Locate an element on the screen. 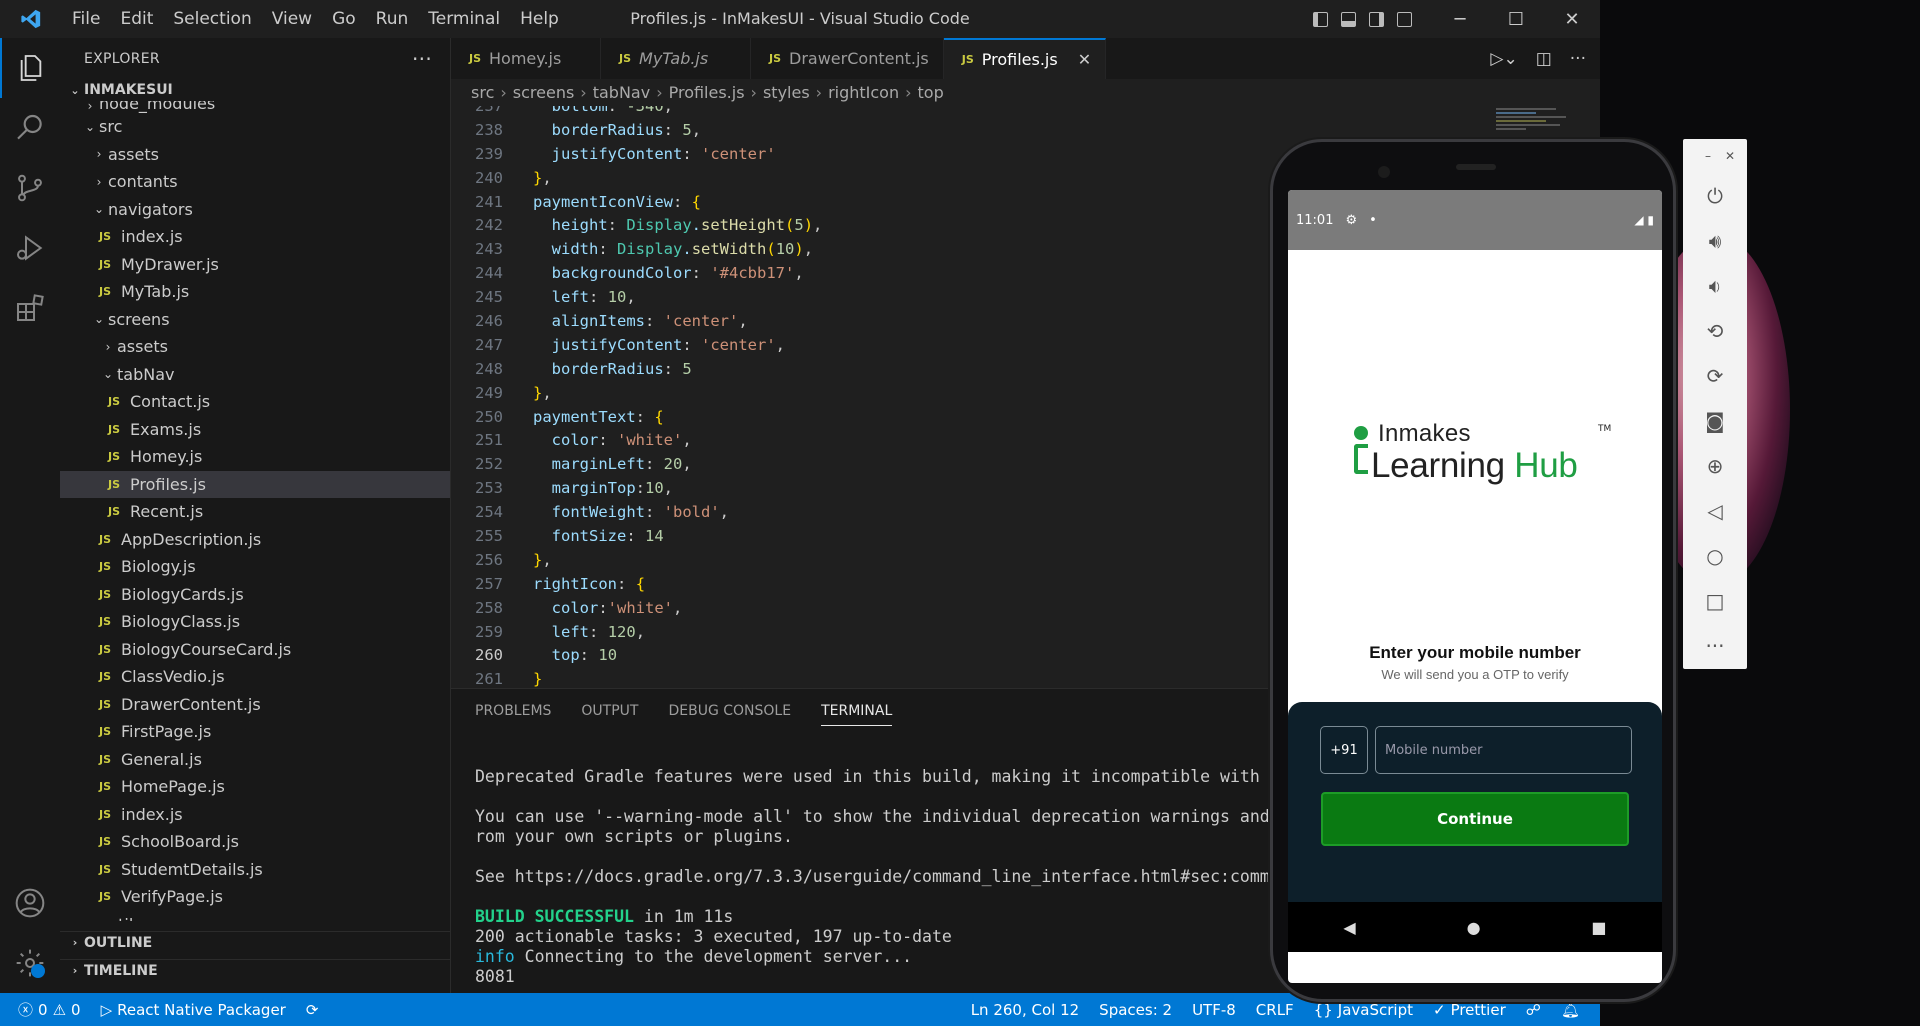 The height and width of the screenshot is (1026, 1920). volume-down-icon: 🔉︎ is located at coordinates (1715, 285).